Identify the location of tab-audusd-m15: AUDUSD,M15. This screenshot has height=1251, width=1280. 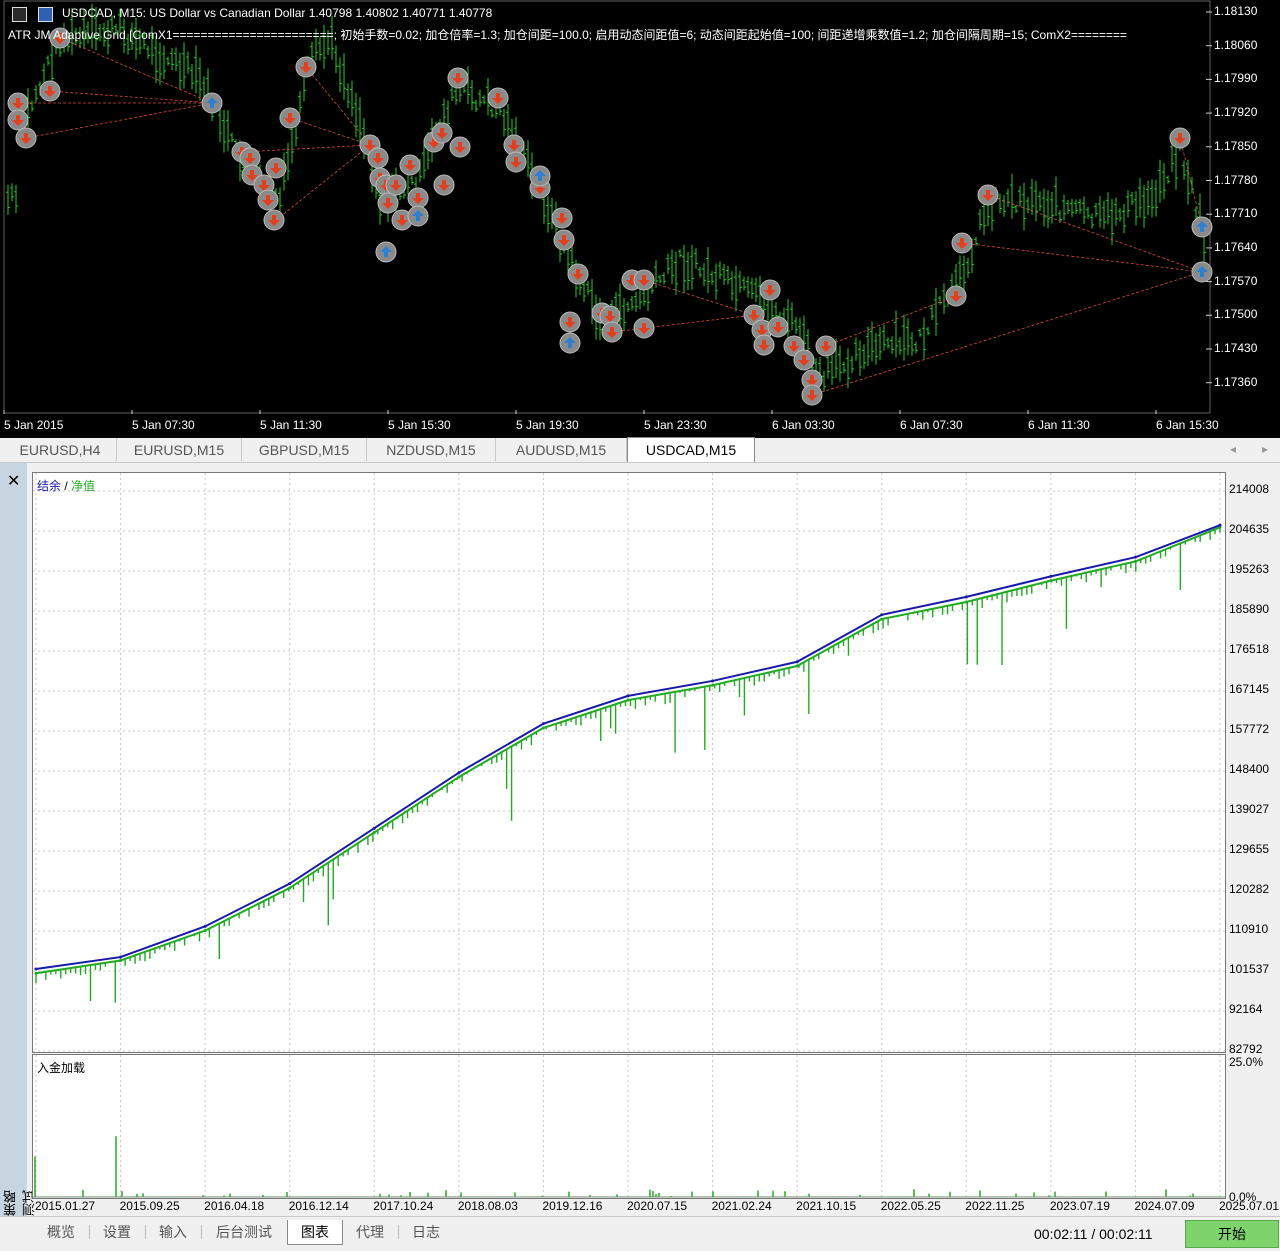
(561, 449).